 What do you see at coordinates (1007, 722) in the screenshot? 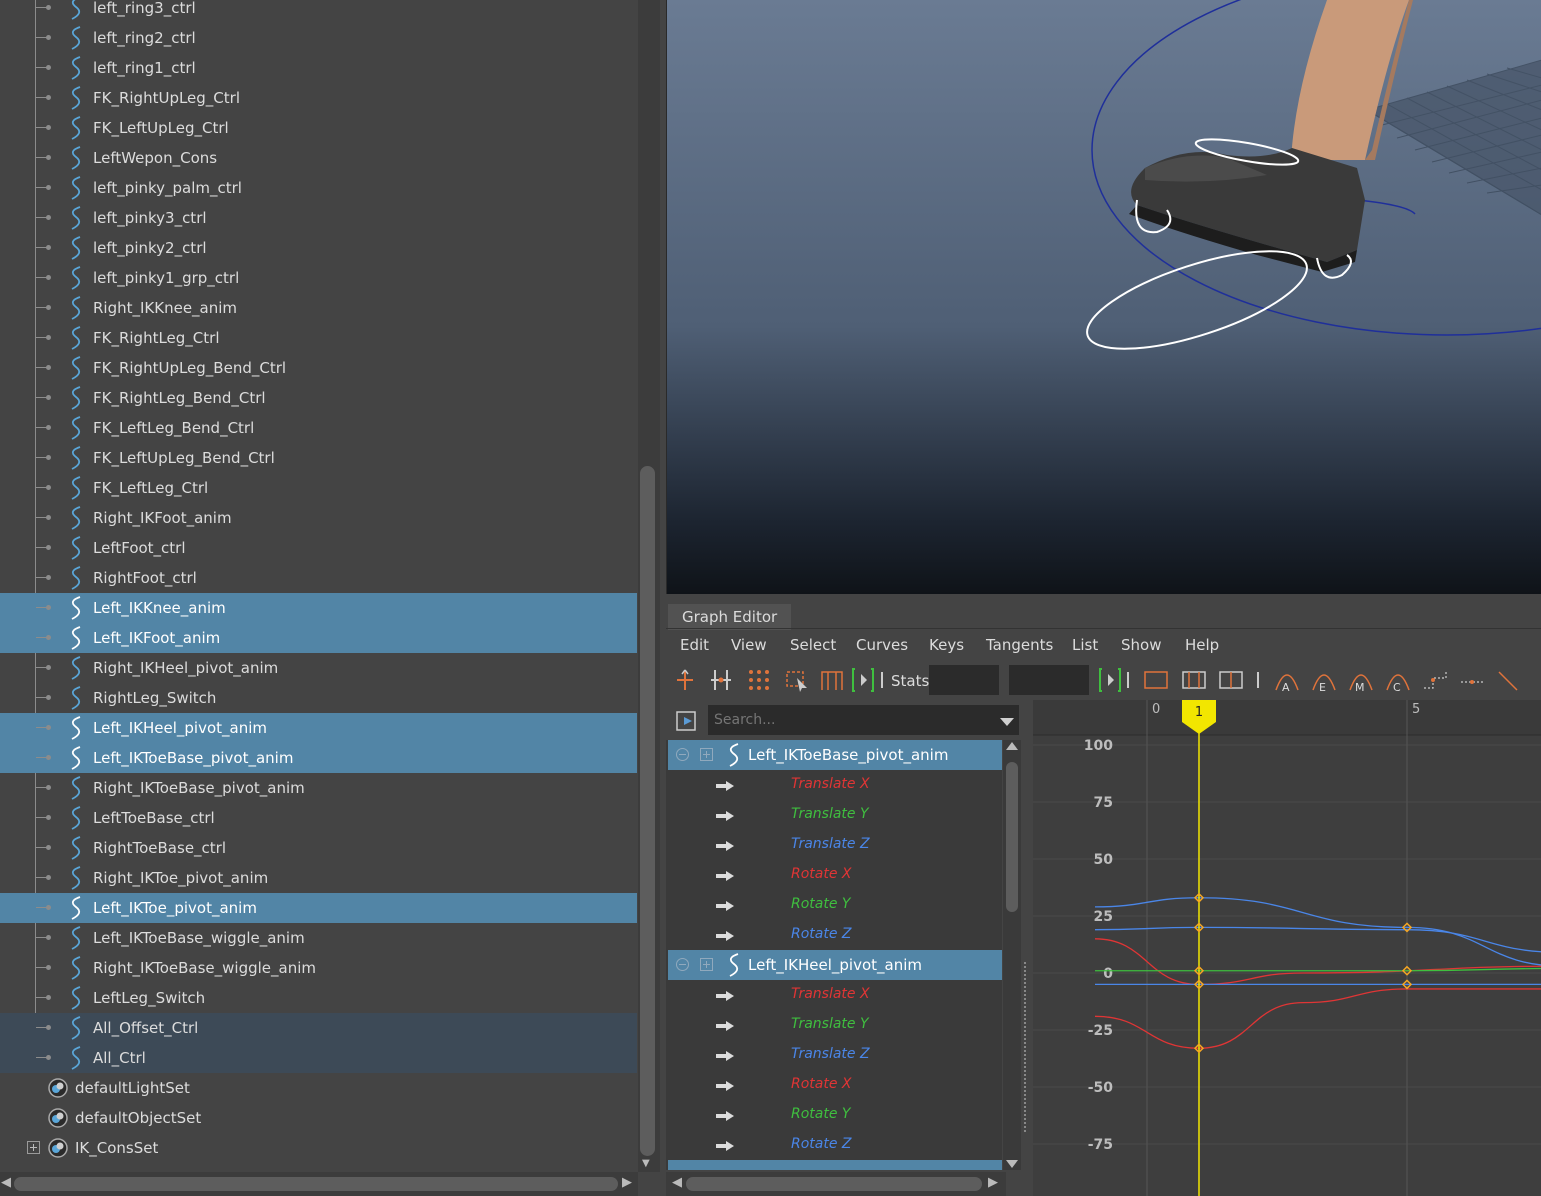
I see `chevron-down-icon` at bounding box center [1007, 722].